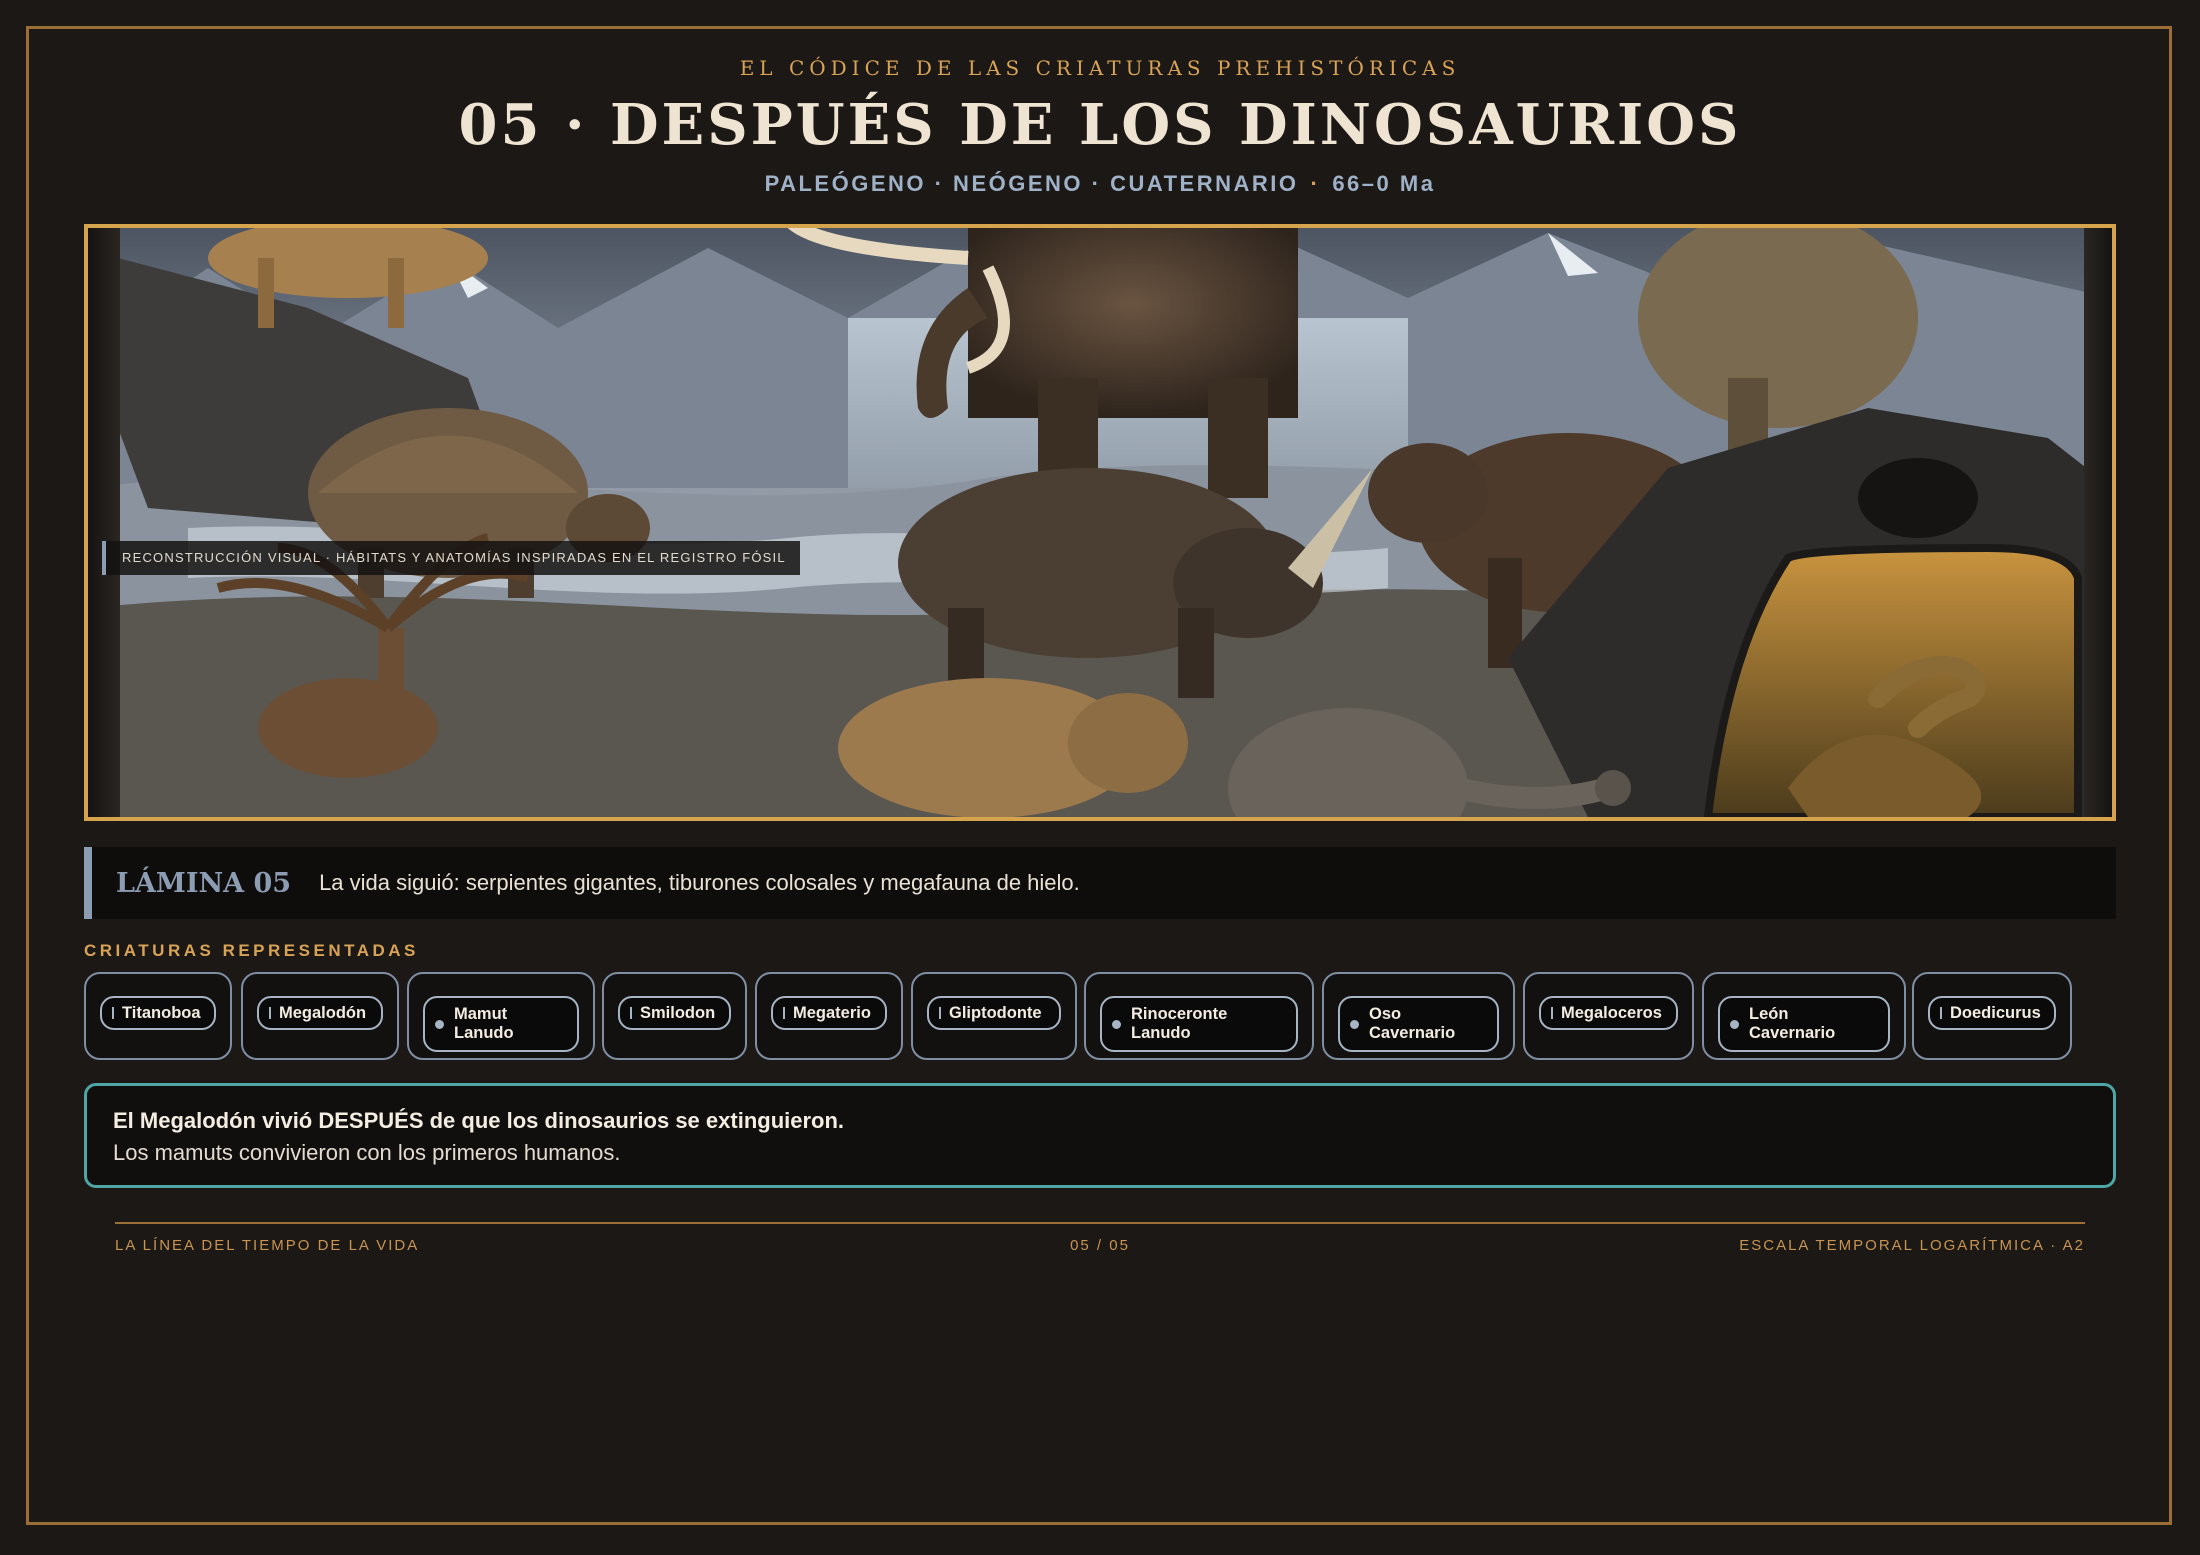 The width and height of the screenshot is (2200, 1555). I want to click on creature-pill: Doedicurus, so click(1992, 1013).